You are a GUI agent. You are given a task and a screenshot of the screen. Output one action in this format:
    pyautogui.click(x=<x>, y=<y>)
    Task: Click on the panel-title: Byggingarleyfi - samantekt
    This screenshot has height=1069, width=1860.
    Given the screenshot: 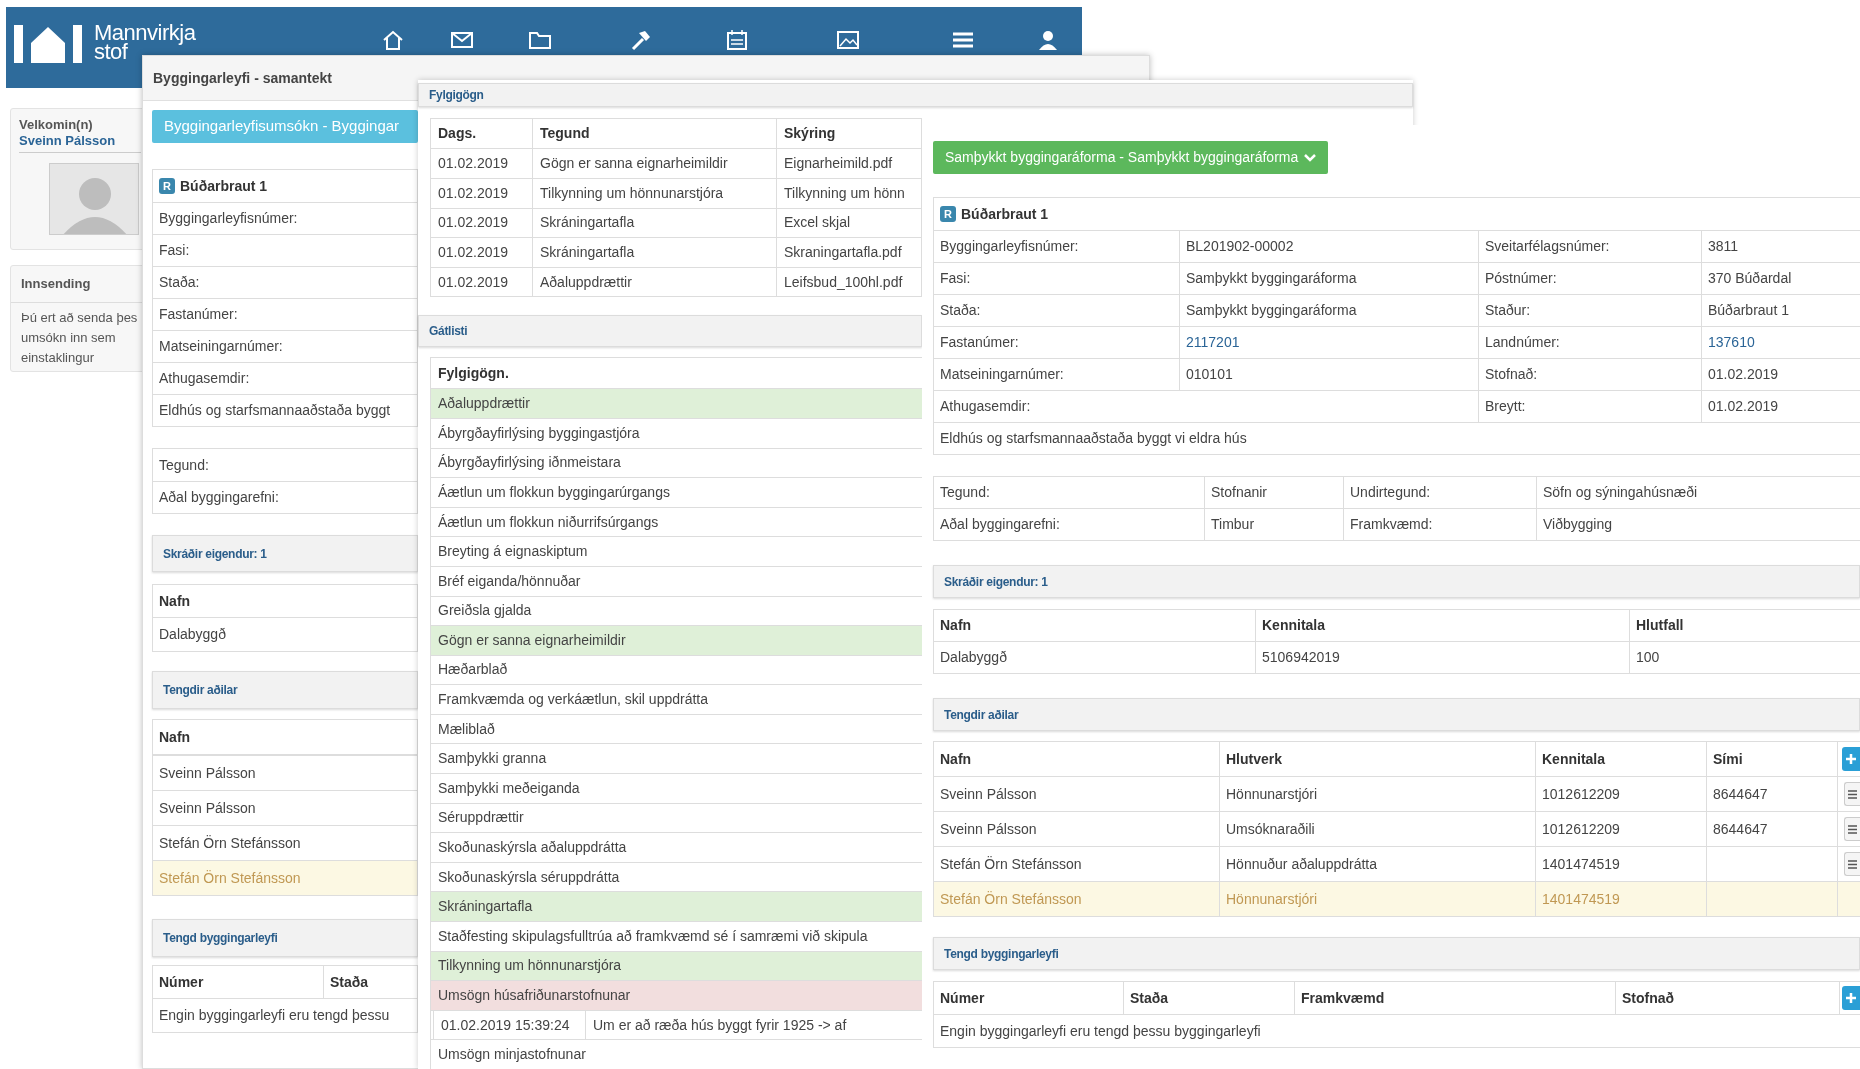 What is the action you would take?
    pyautogui.click(x=242, y=78)
    